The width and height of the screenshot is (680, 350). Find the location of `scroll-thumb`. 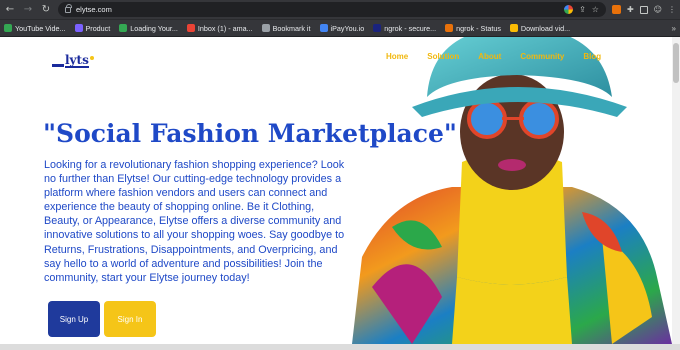

scroll-thumb is located at coordinates (676, 63).